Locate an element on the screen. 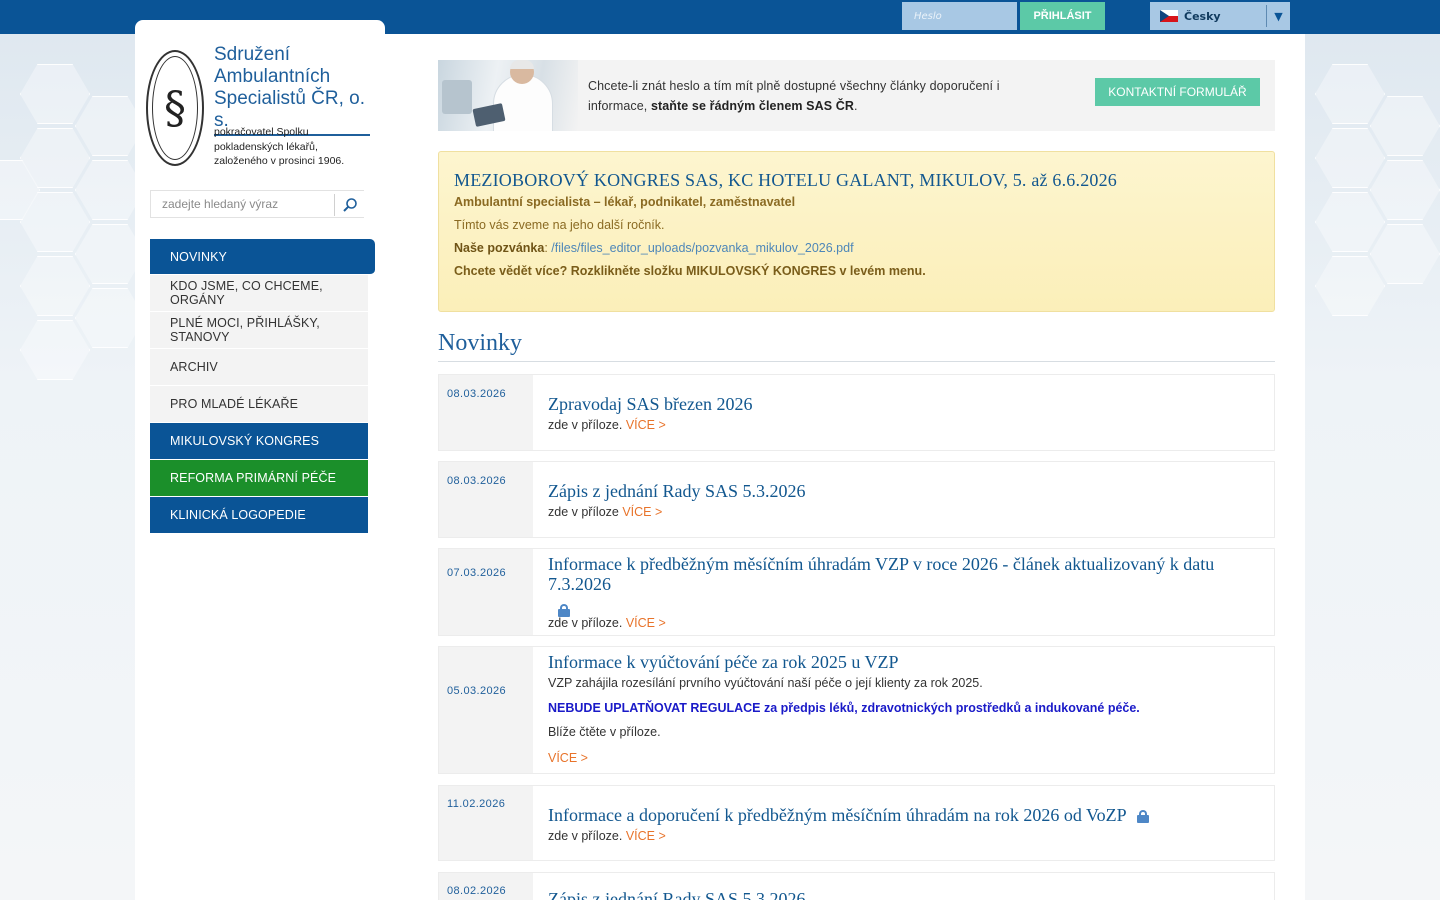  news-date: 11.02.2026 is located at coordinates (486, 823).